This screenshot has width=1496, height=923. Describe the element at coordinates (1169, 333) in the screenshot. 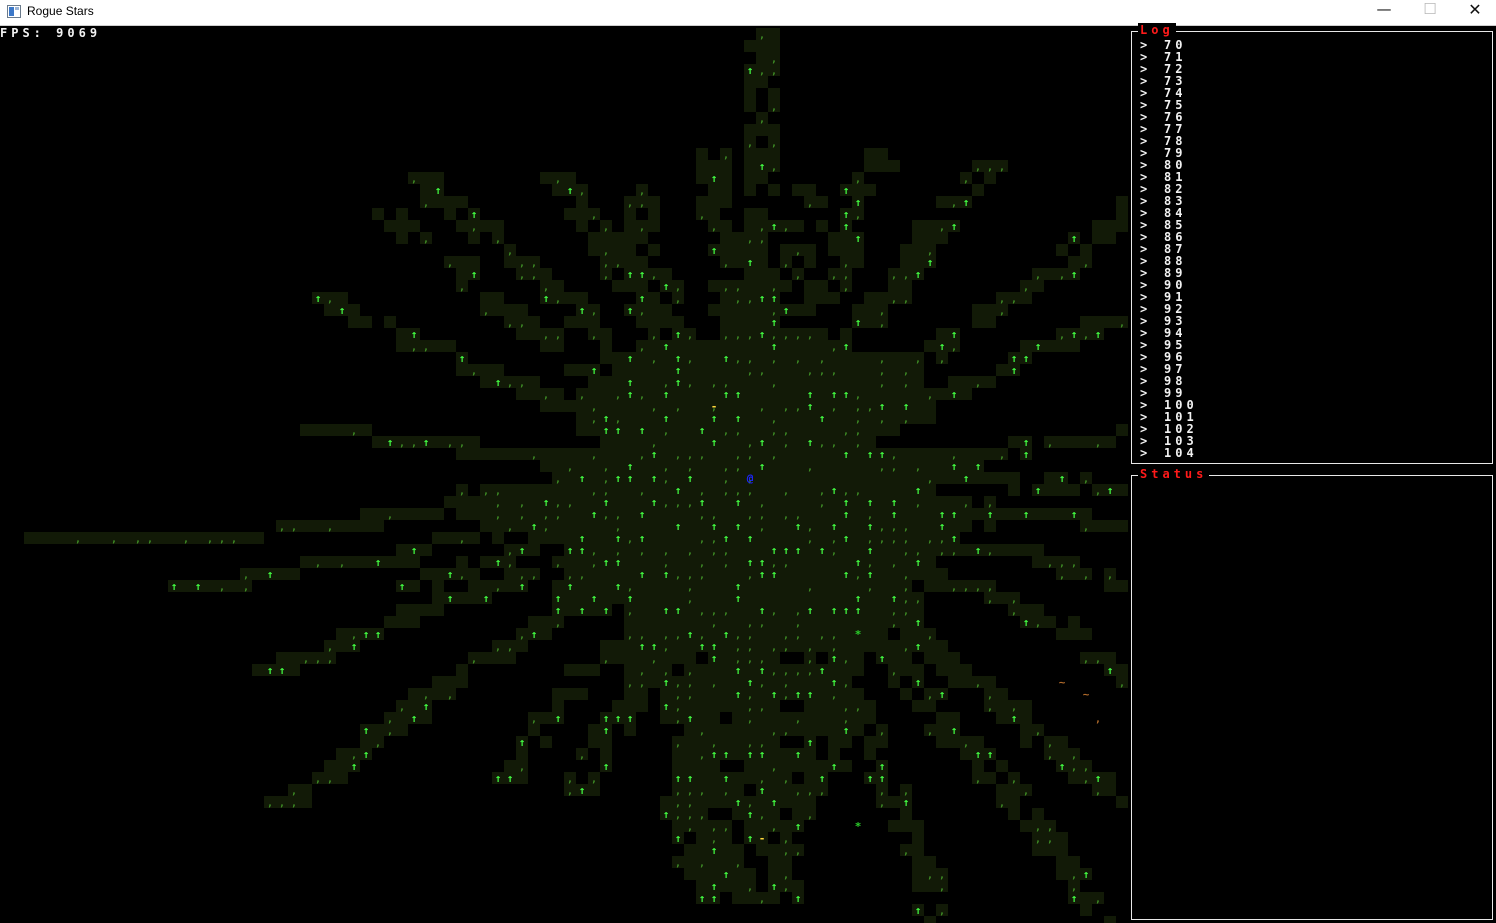

I see `log-entry: >94` at that location.